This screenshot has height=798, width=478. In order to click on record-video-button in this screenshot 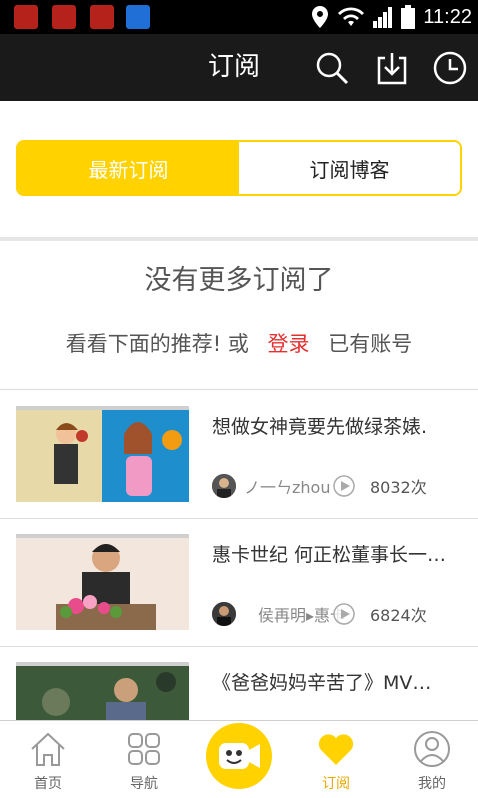, I will do `click(239, 756)`.